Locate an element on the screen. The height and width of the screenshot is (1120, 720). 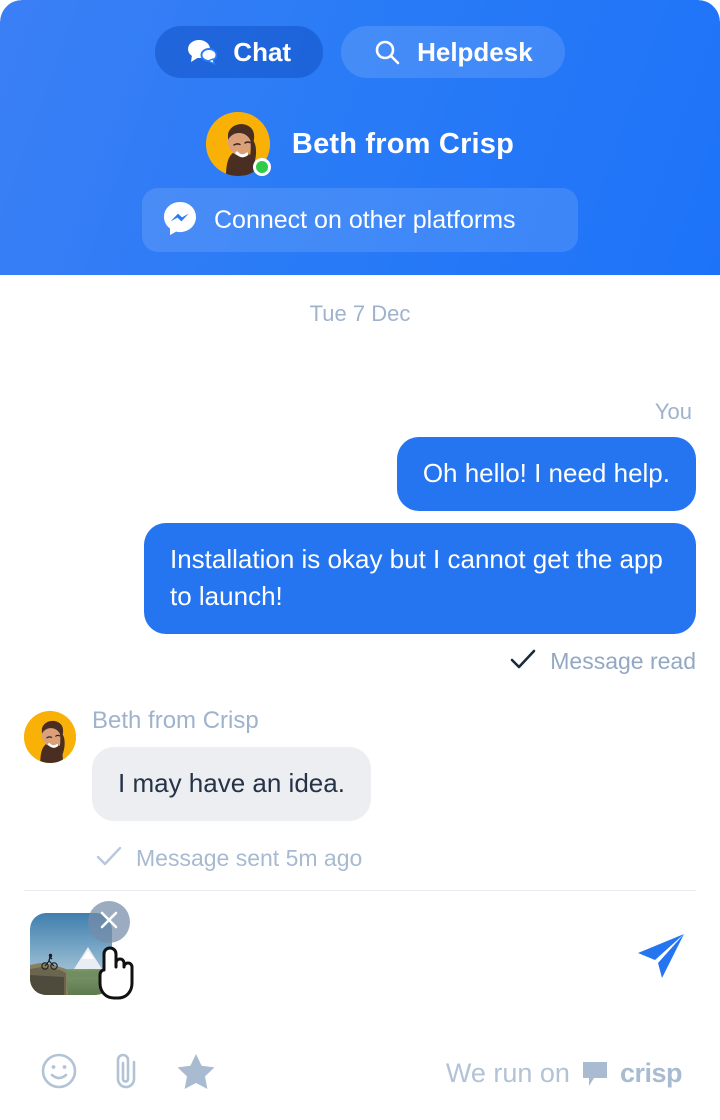
outgoing-sender-label: You is located at coordinates (673, 411).